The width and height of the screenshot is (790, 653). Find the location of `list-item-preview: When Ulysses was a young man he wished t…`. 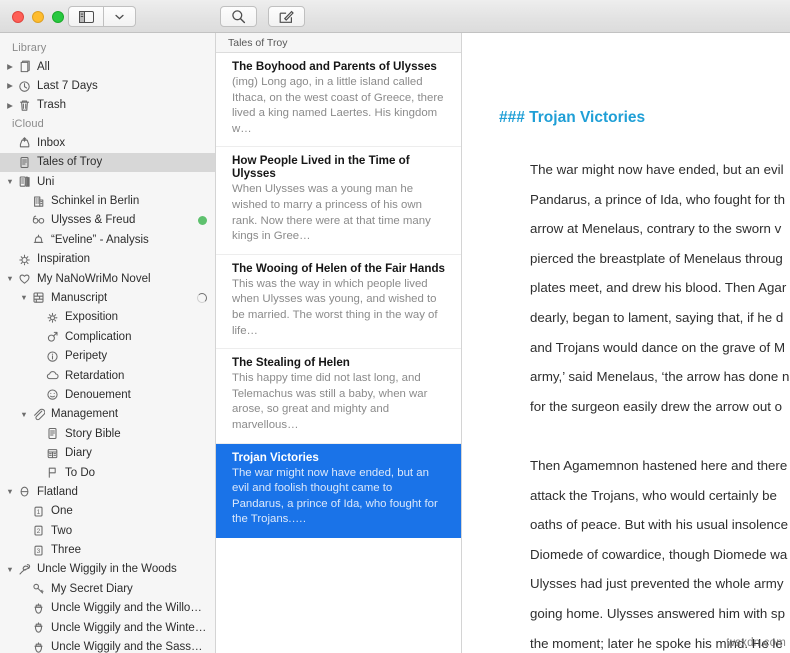

list-item-preview: When Ulysses was a young man he wished t… is located at coordinates (331, 213).